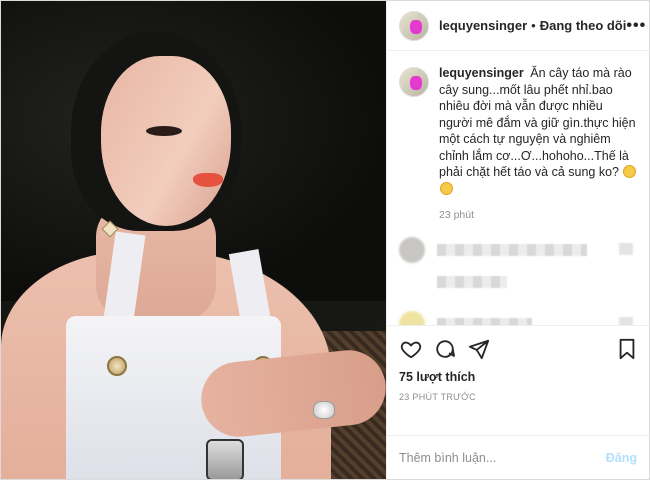  Describe the element at coordinates (519, 349) in the screenshot. I see `action-icons` at that location.